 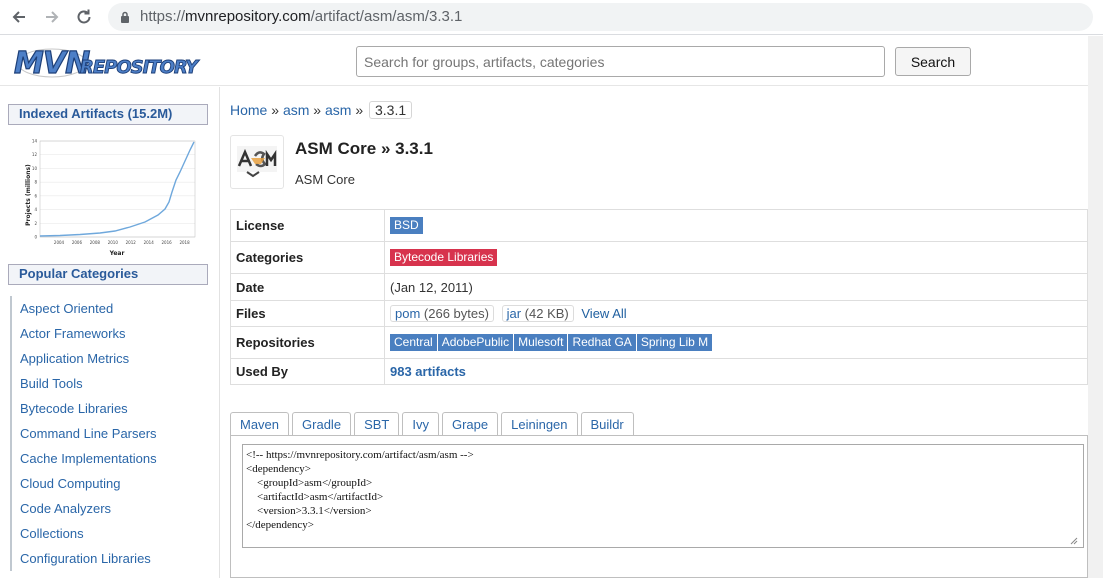 I want to click on forward-button, so click(x=52, y=17).